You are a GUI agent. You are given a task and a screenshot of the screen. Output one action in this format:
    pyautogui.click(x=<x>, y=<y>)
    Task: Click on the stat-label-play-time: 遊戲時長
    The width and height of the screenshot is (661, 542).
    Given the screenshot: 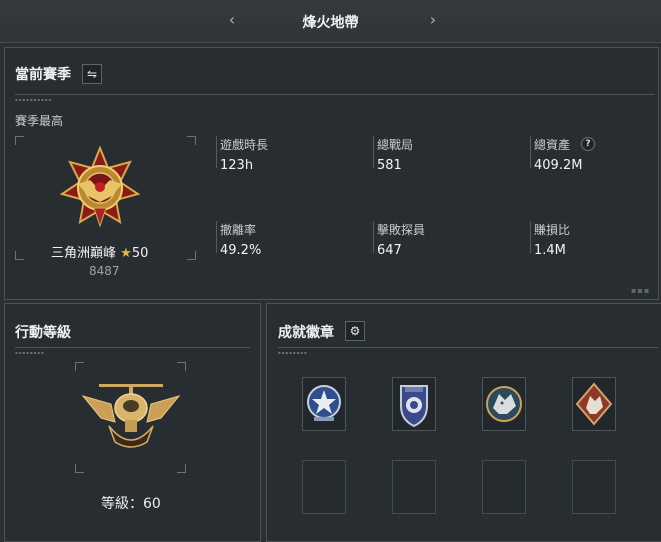 What is the action you would take?
    pyautogui.click(x=244, y=145)
    